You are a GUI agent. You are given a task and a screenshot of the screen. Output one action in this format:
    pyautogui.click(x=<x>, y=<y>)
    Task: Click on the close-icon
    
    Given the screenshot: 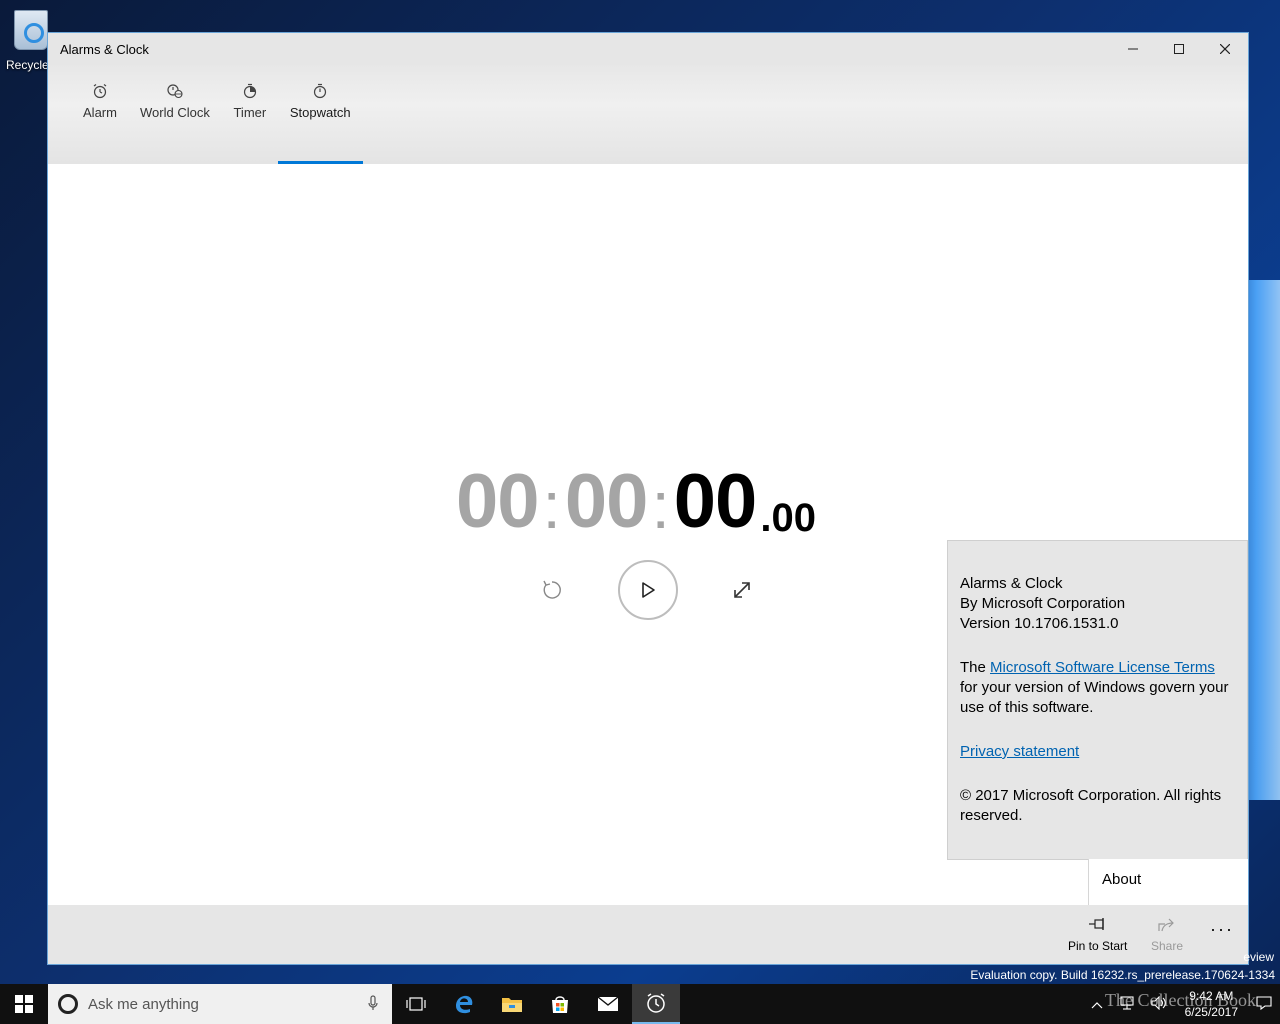 What is the action you would take?
    pyautogui.click(x=1225, y=49)
    